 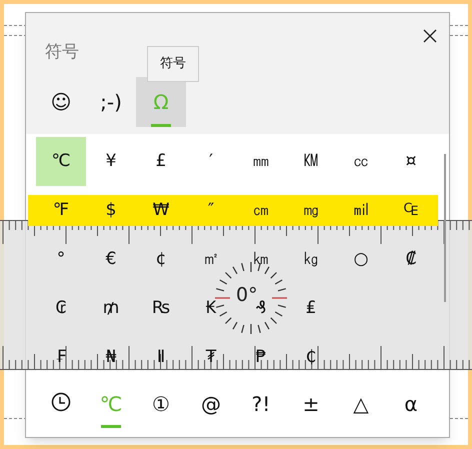 What do you see at coordinates (430, 36) in the screenshot?
I see `close-icon` at bounding box center [430, 36].